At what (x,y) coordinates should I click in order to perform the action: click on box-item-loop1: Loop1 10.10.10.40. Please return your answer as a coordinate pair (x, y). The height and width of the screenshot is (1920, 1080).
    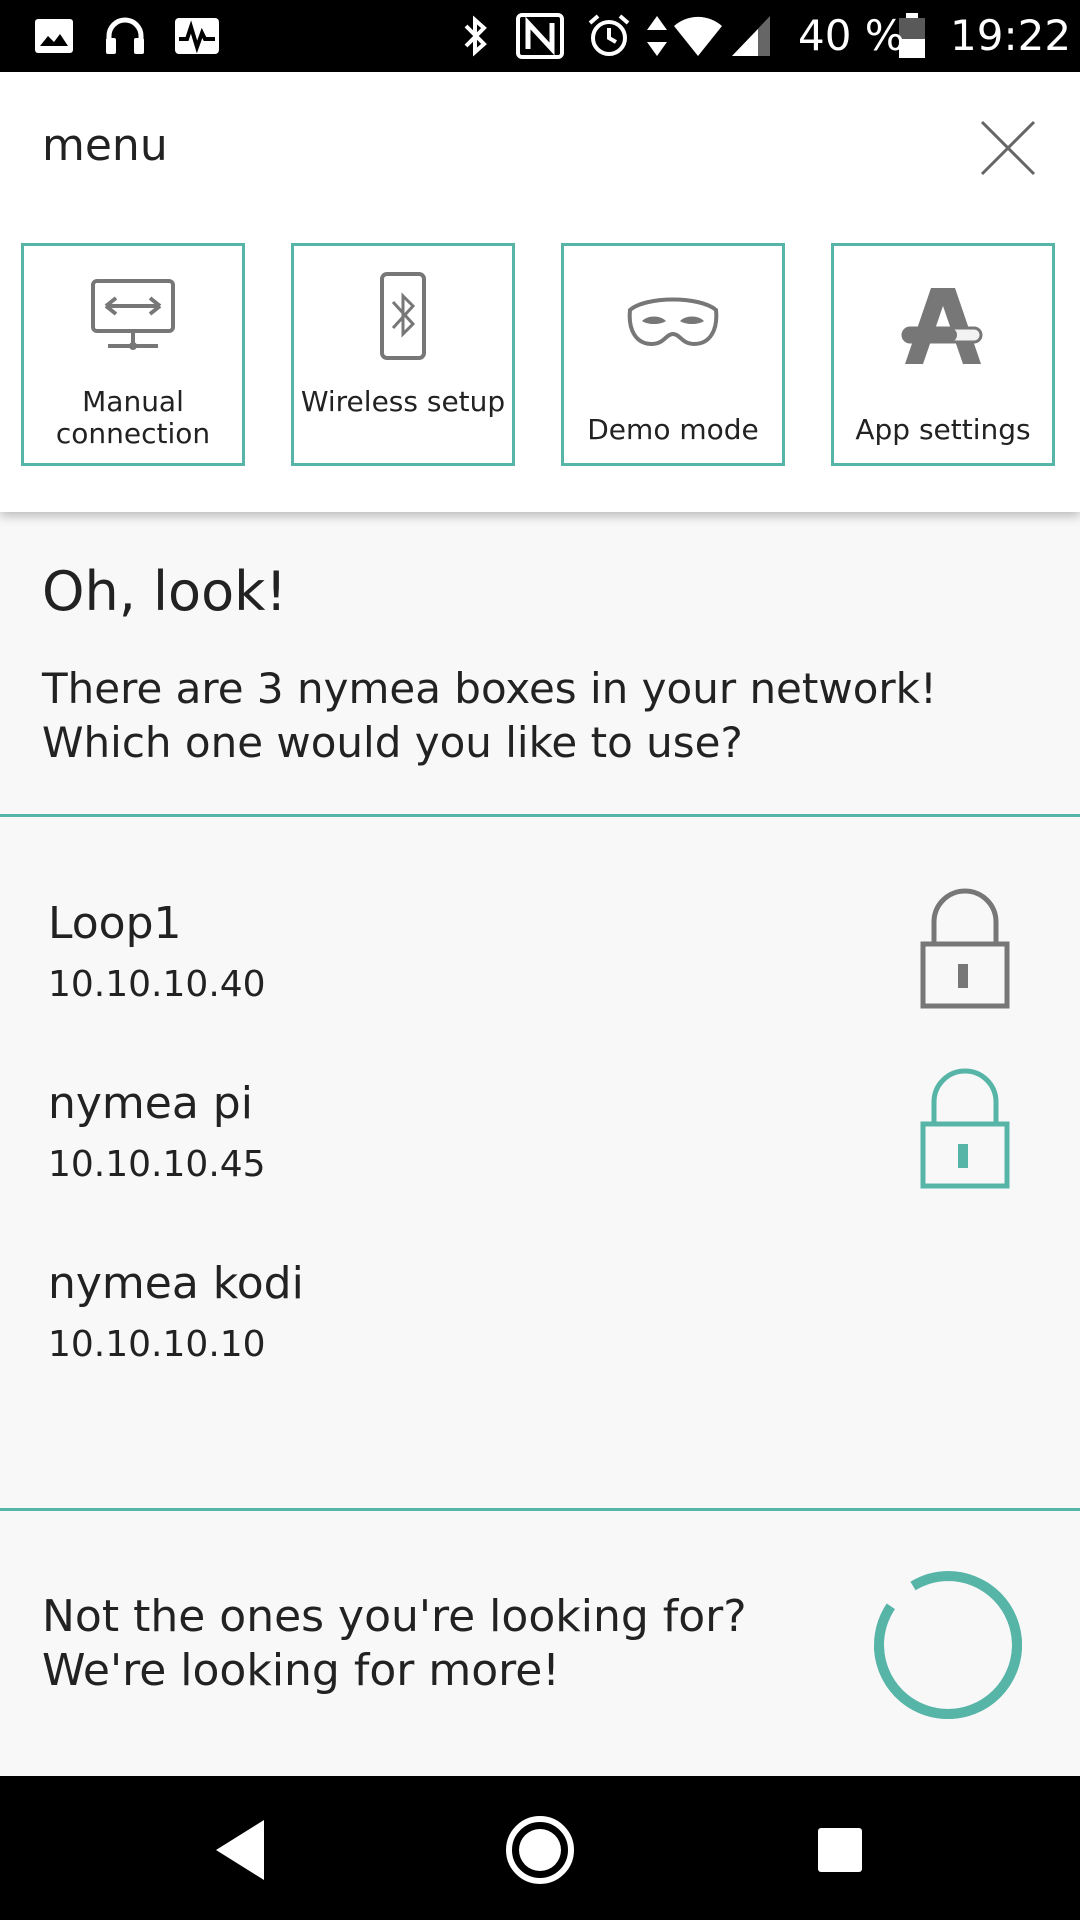
    Looking at the image, I should click on (540, 977).